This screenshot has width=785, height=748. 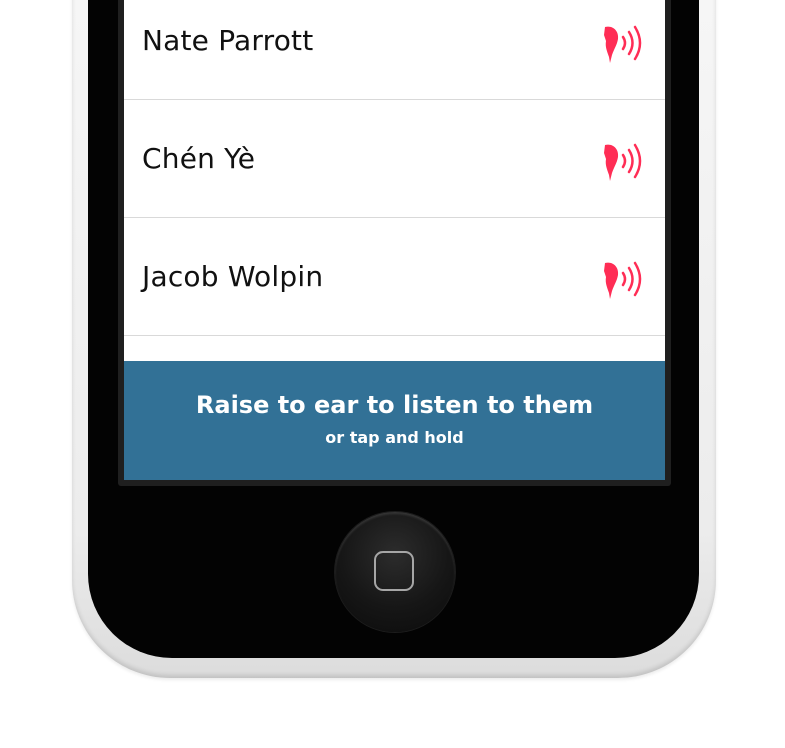 I want to click on contact-name: Chén Yè, so click(x=199, y=158).